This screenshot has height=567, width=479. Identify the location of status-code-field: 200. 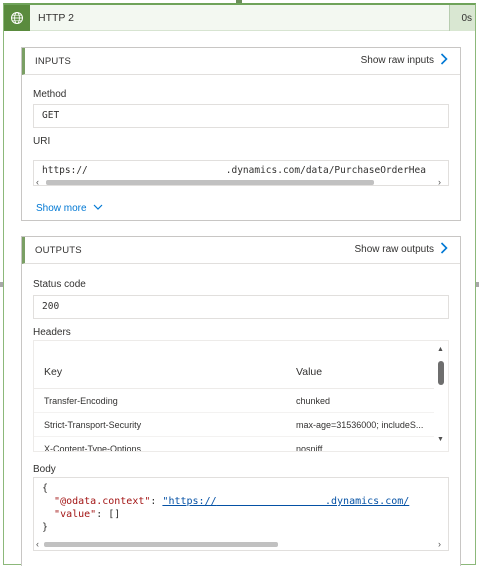
(241, 307).